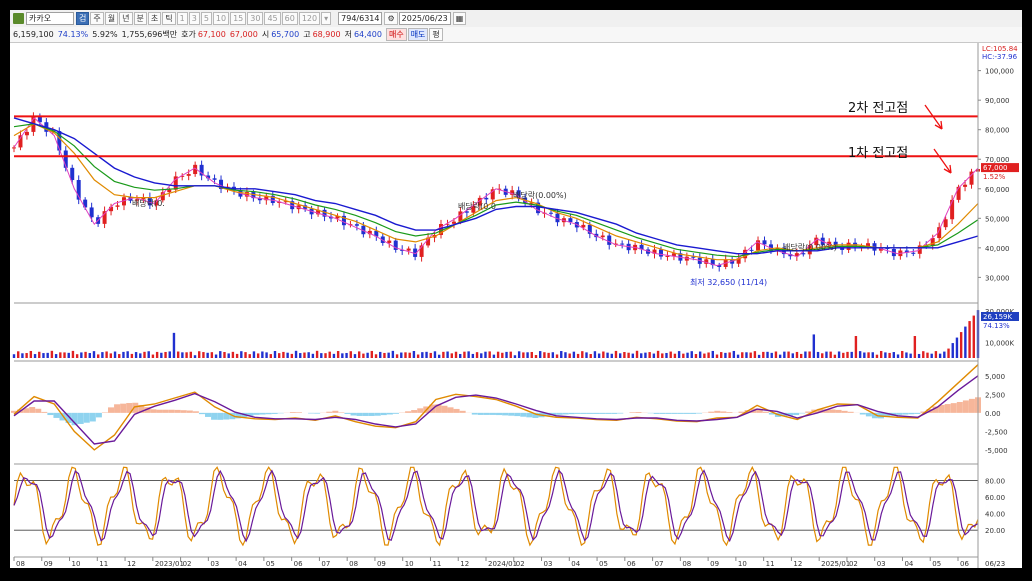  I want to click on minute-button: 120, so click(309, 18).